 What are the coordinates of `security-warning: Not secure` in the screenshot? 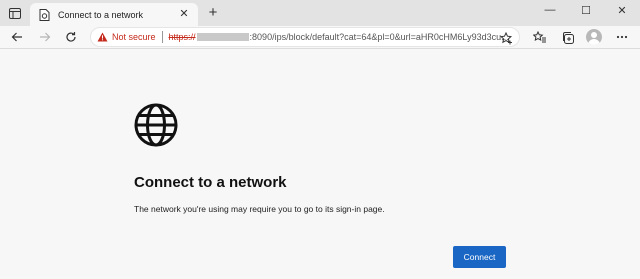 It's located at (126, 37).